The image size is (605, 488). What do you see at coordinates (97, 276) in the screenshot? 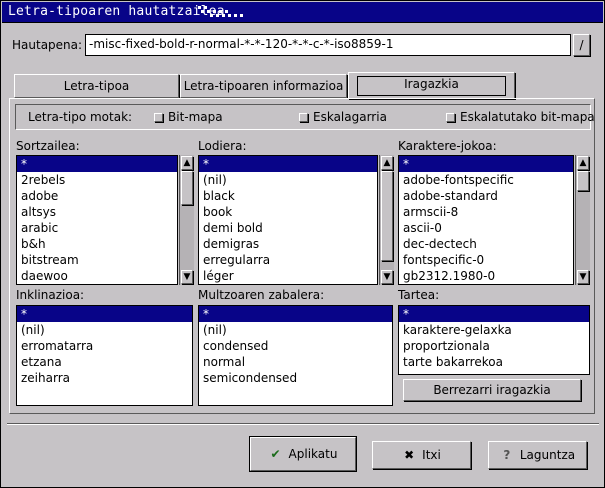
I see `list-item: daewoo` at bounding box center [97, 276].